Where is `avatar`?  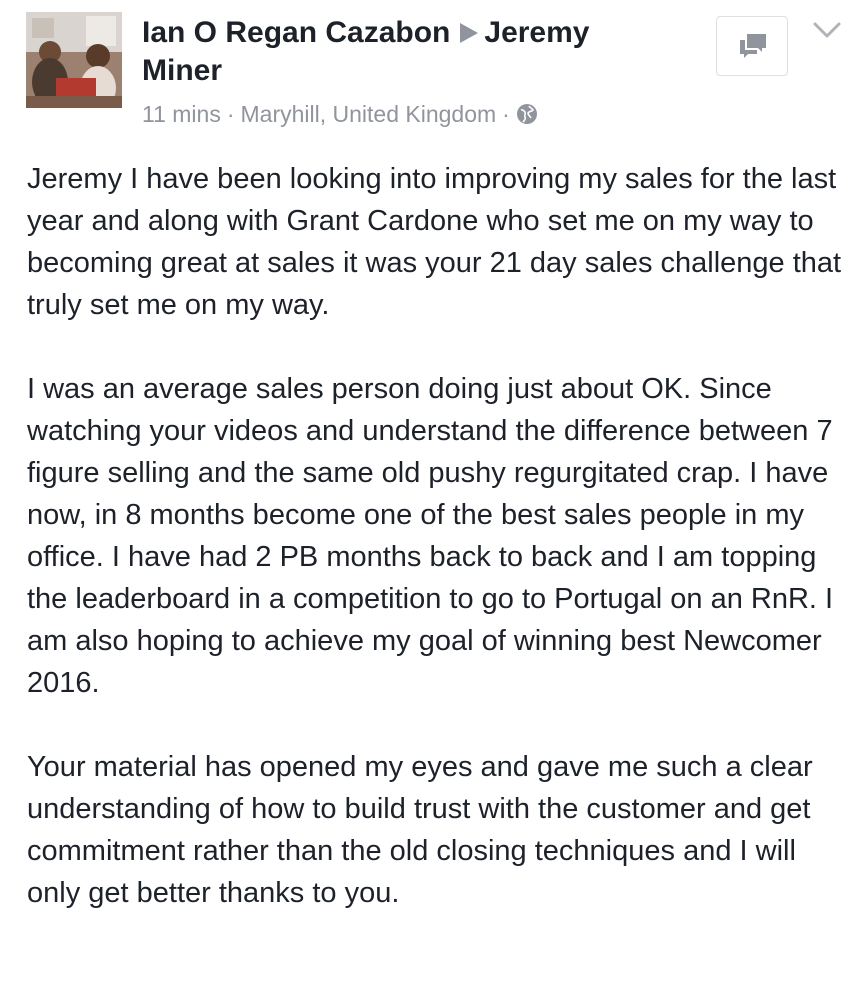 avatar is located at coordinates (74, 60).